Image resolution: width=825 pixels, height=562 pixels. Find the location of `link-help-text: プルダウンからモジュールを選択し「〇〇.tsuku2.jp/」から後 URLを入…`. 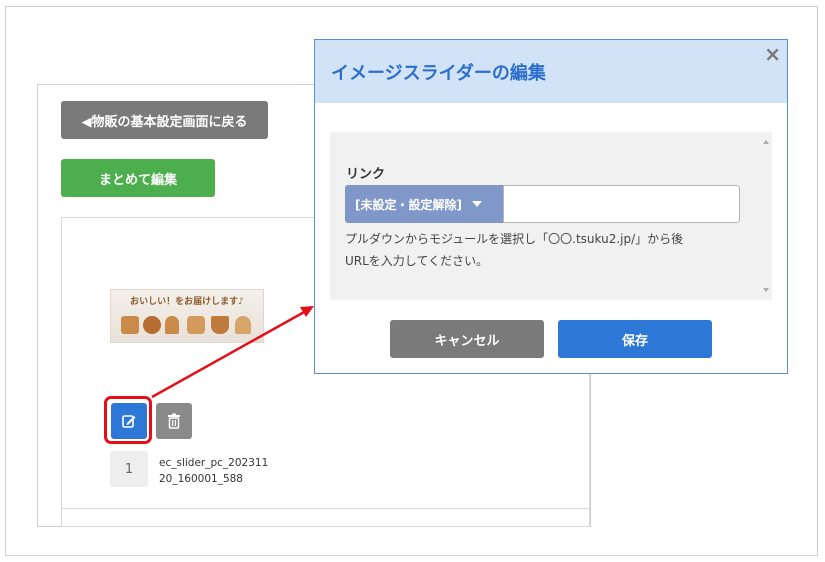

link-help-text: プルダウンからモジュールを選択し「〇〇.tsuku2.jp/」から後 URLを入… is located at coordinates (545, 250).